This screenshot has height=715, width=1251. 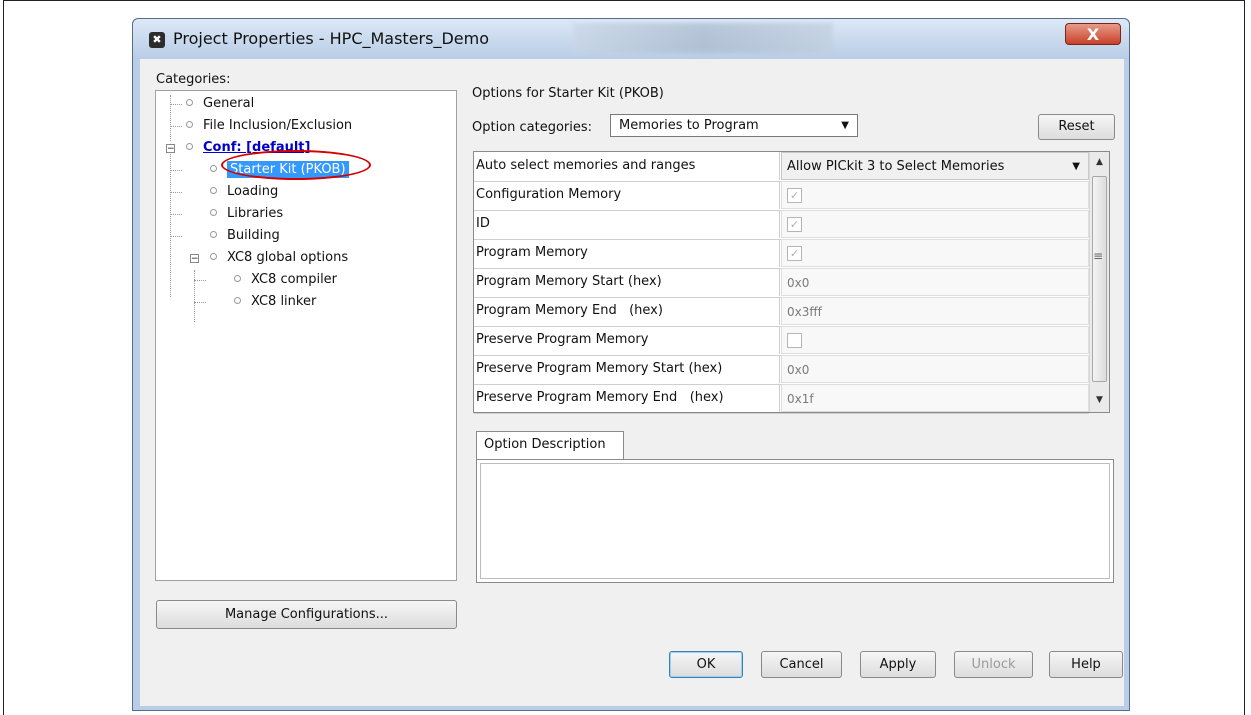 I want to click on tree-item-xc8-linker: XC8 linker, so click(x=275, y=302).